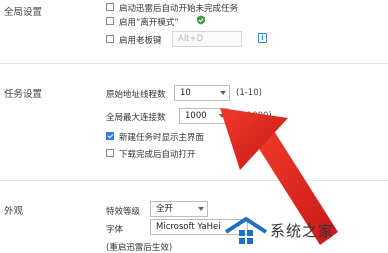  What do you see at coordinates (165, 209) in the screenshot?
I see `effects-value: 全开` at bounding box center [165, 209].